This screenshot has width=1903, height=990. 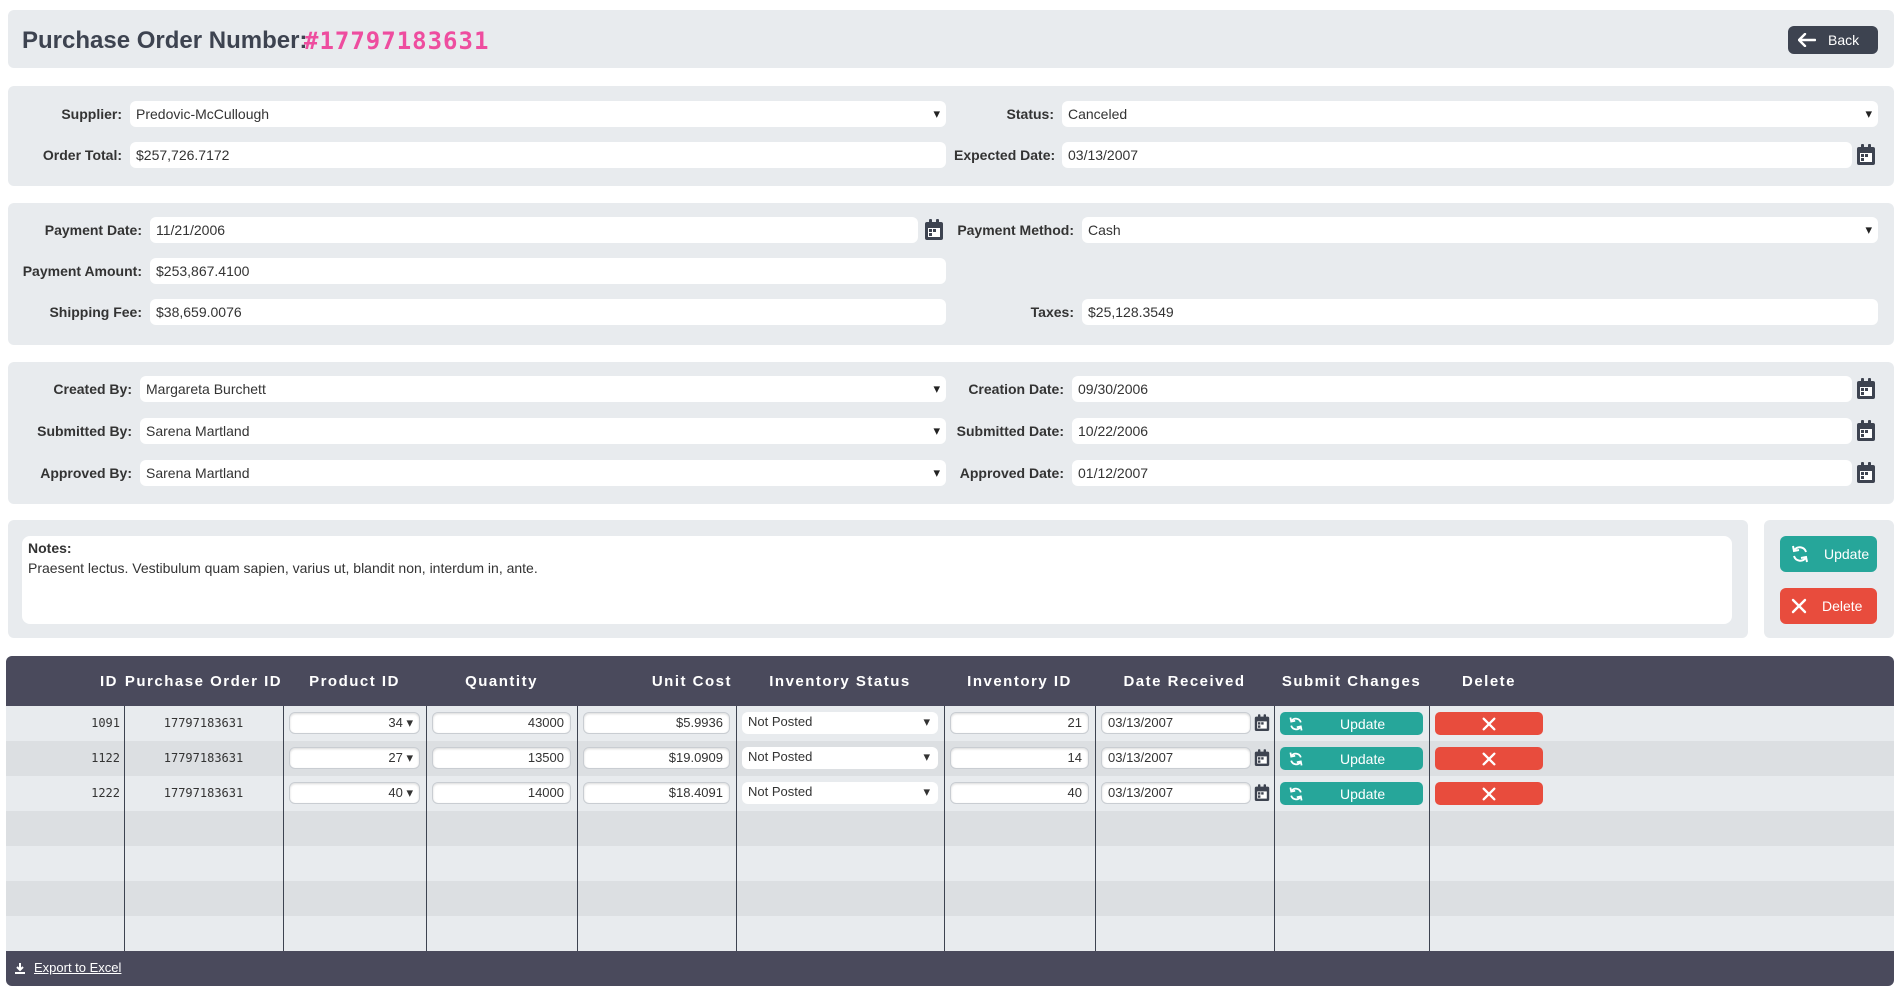 What do you see at coordinates (543, 389) in the screenshot?
I see `created-by-select: Margareta Burchett` at bounding box center [543, 389].